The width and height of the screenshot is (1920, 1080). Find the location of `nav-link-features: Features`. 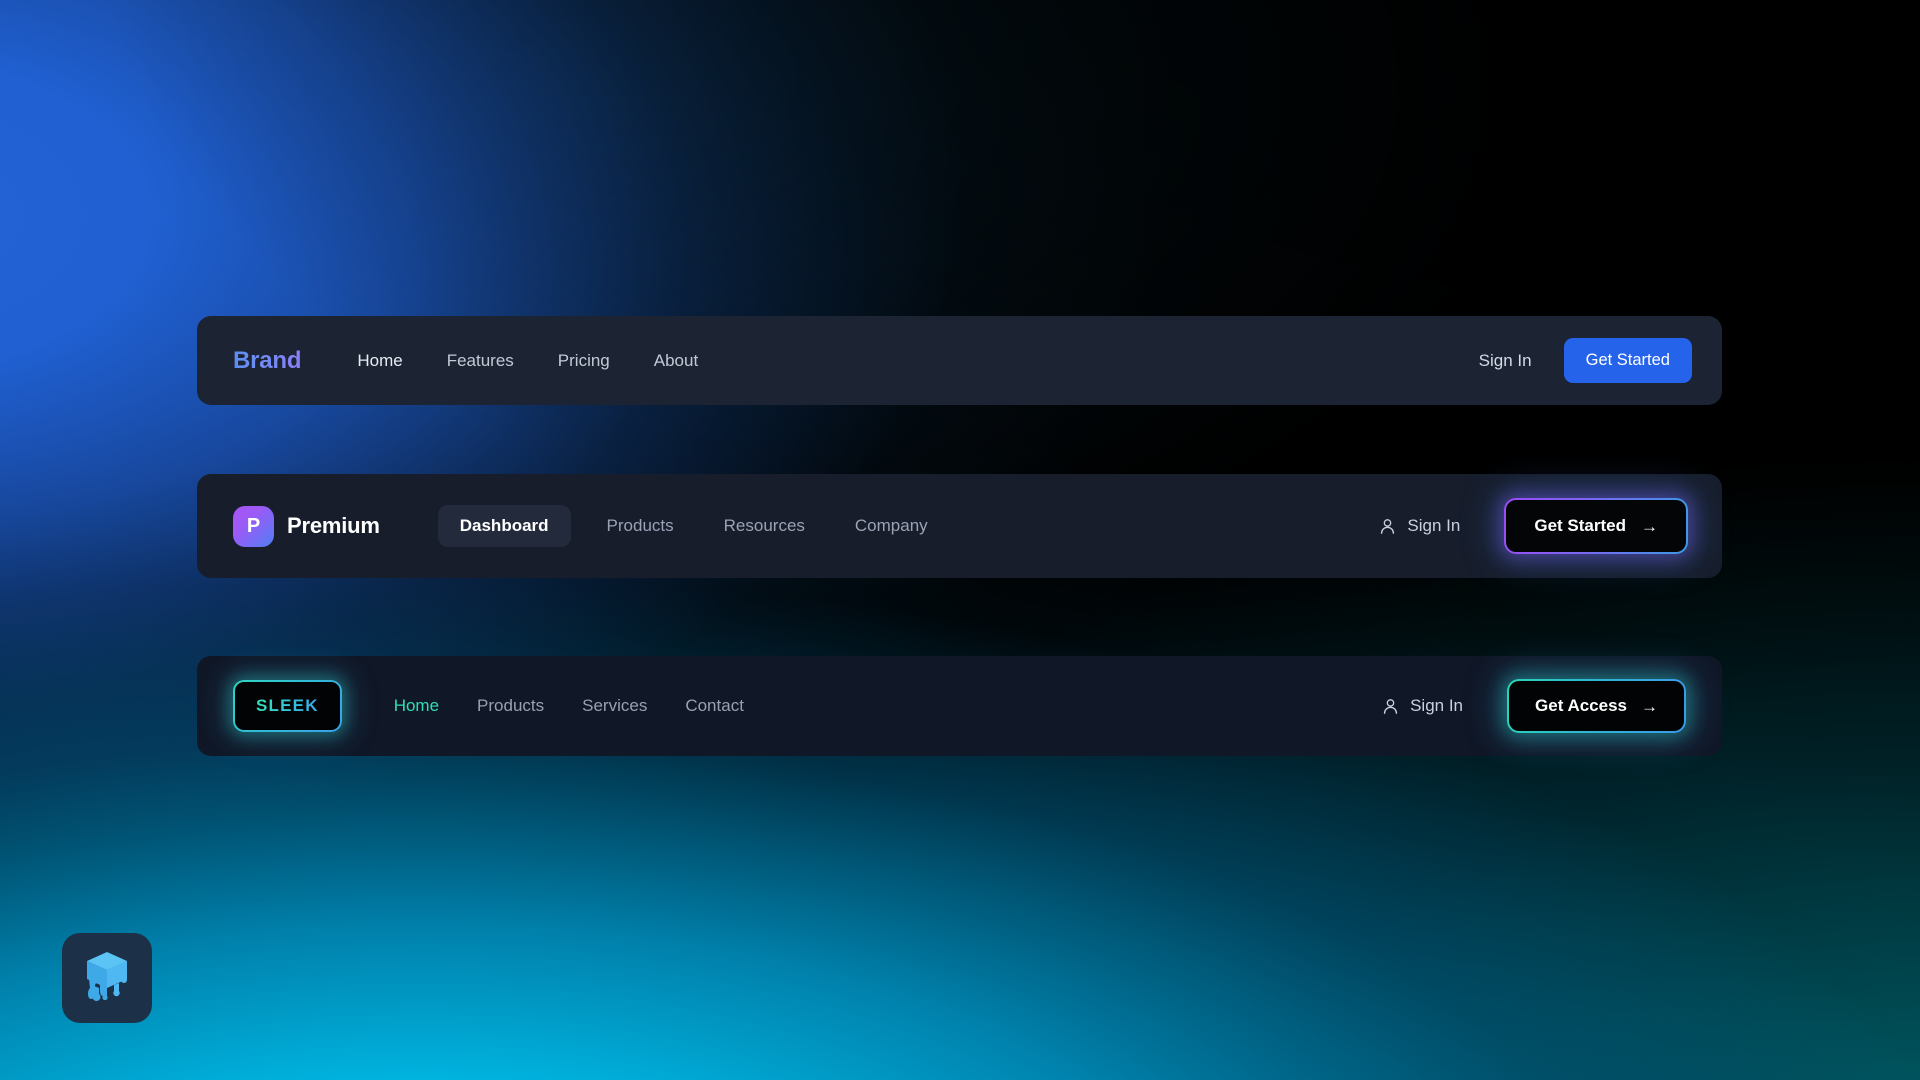

nav-link-features: Features is located at coordinates (480, 361).